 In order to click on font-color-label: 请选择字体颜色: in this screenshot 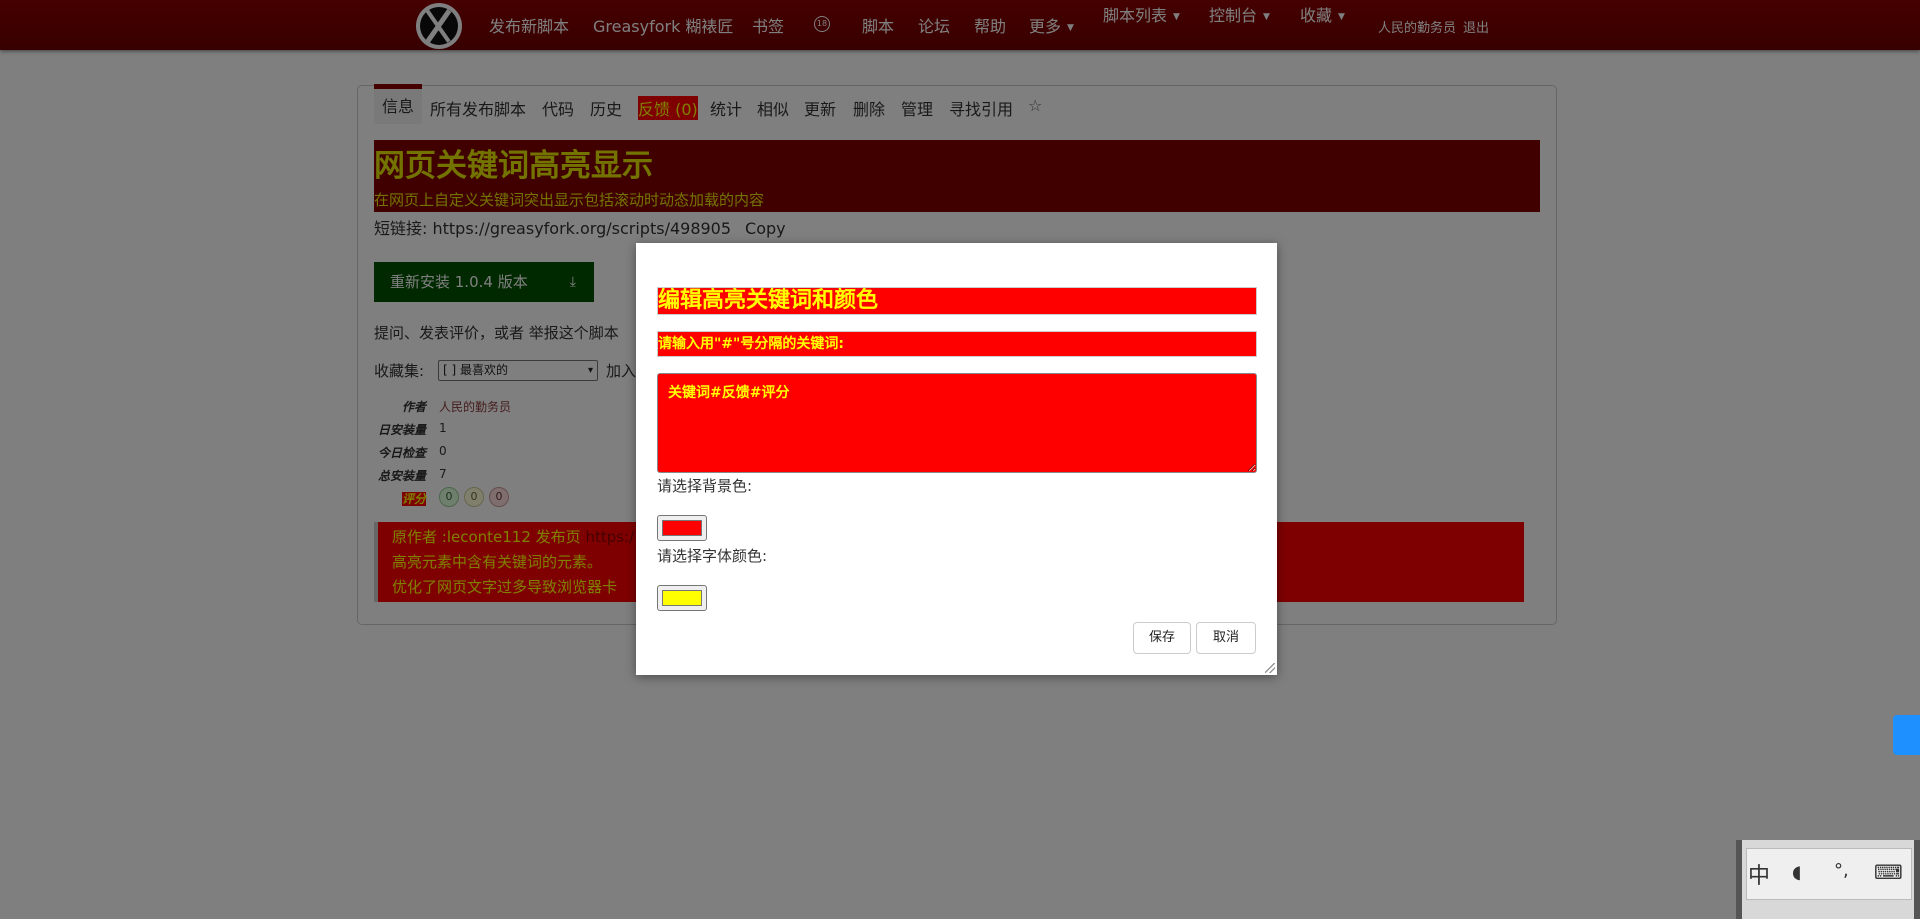, I will do `click(712, 556)`.